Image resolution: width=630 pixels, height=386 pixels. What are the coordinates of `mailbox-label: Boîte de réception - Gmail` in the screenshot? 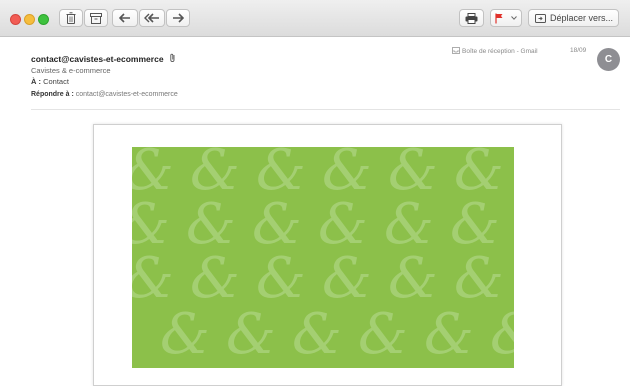 It's located at (495, 51).